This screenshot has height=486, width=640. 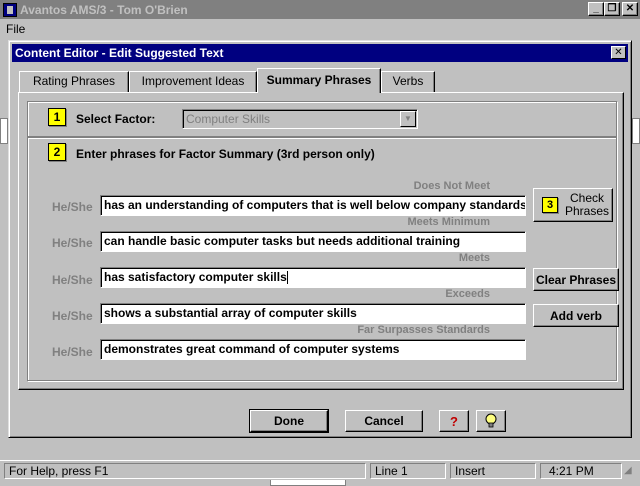 What do you see at coordinates (630, 9) in the screenshot?
I see `app-close-button: ✕` at bounding box center [630, 9].